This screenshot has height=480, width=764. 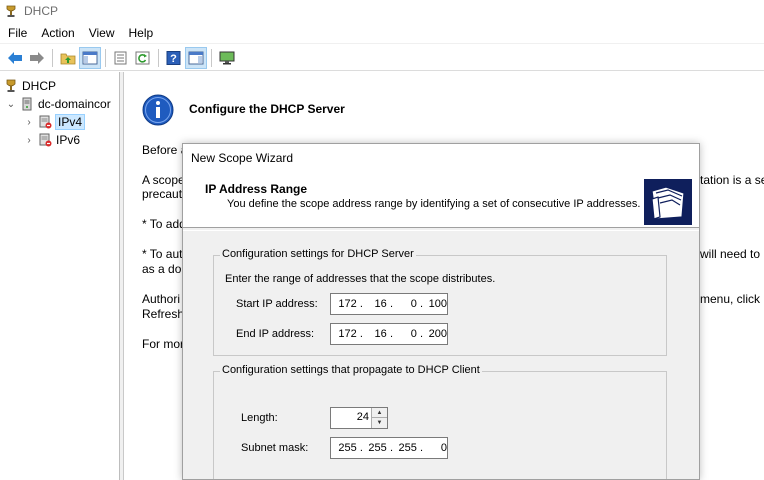 I want to click on length-stepper: 24 ▲ ▼, so click(x=359, y=418).